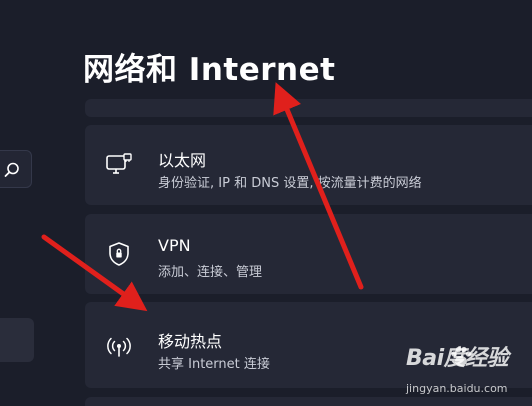  I want to click on card-title-vpn: VPN, so click(174, 245).